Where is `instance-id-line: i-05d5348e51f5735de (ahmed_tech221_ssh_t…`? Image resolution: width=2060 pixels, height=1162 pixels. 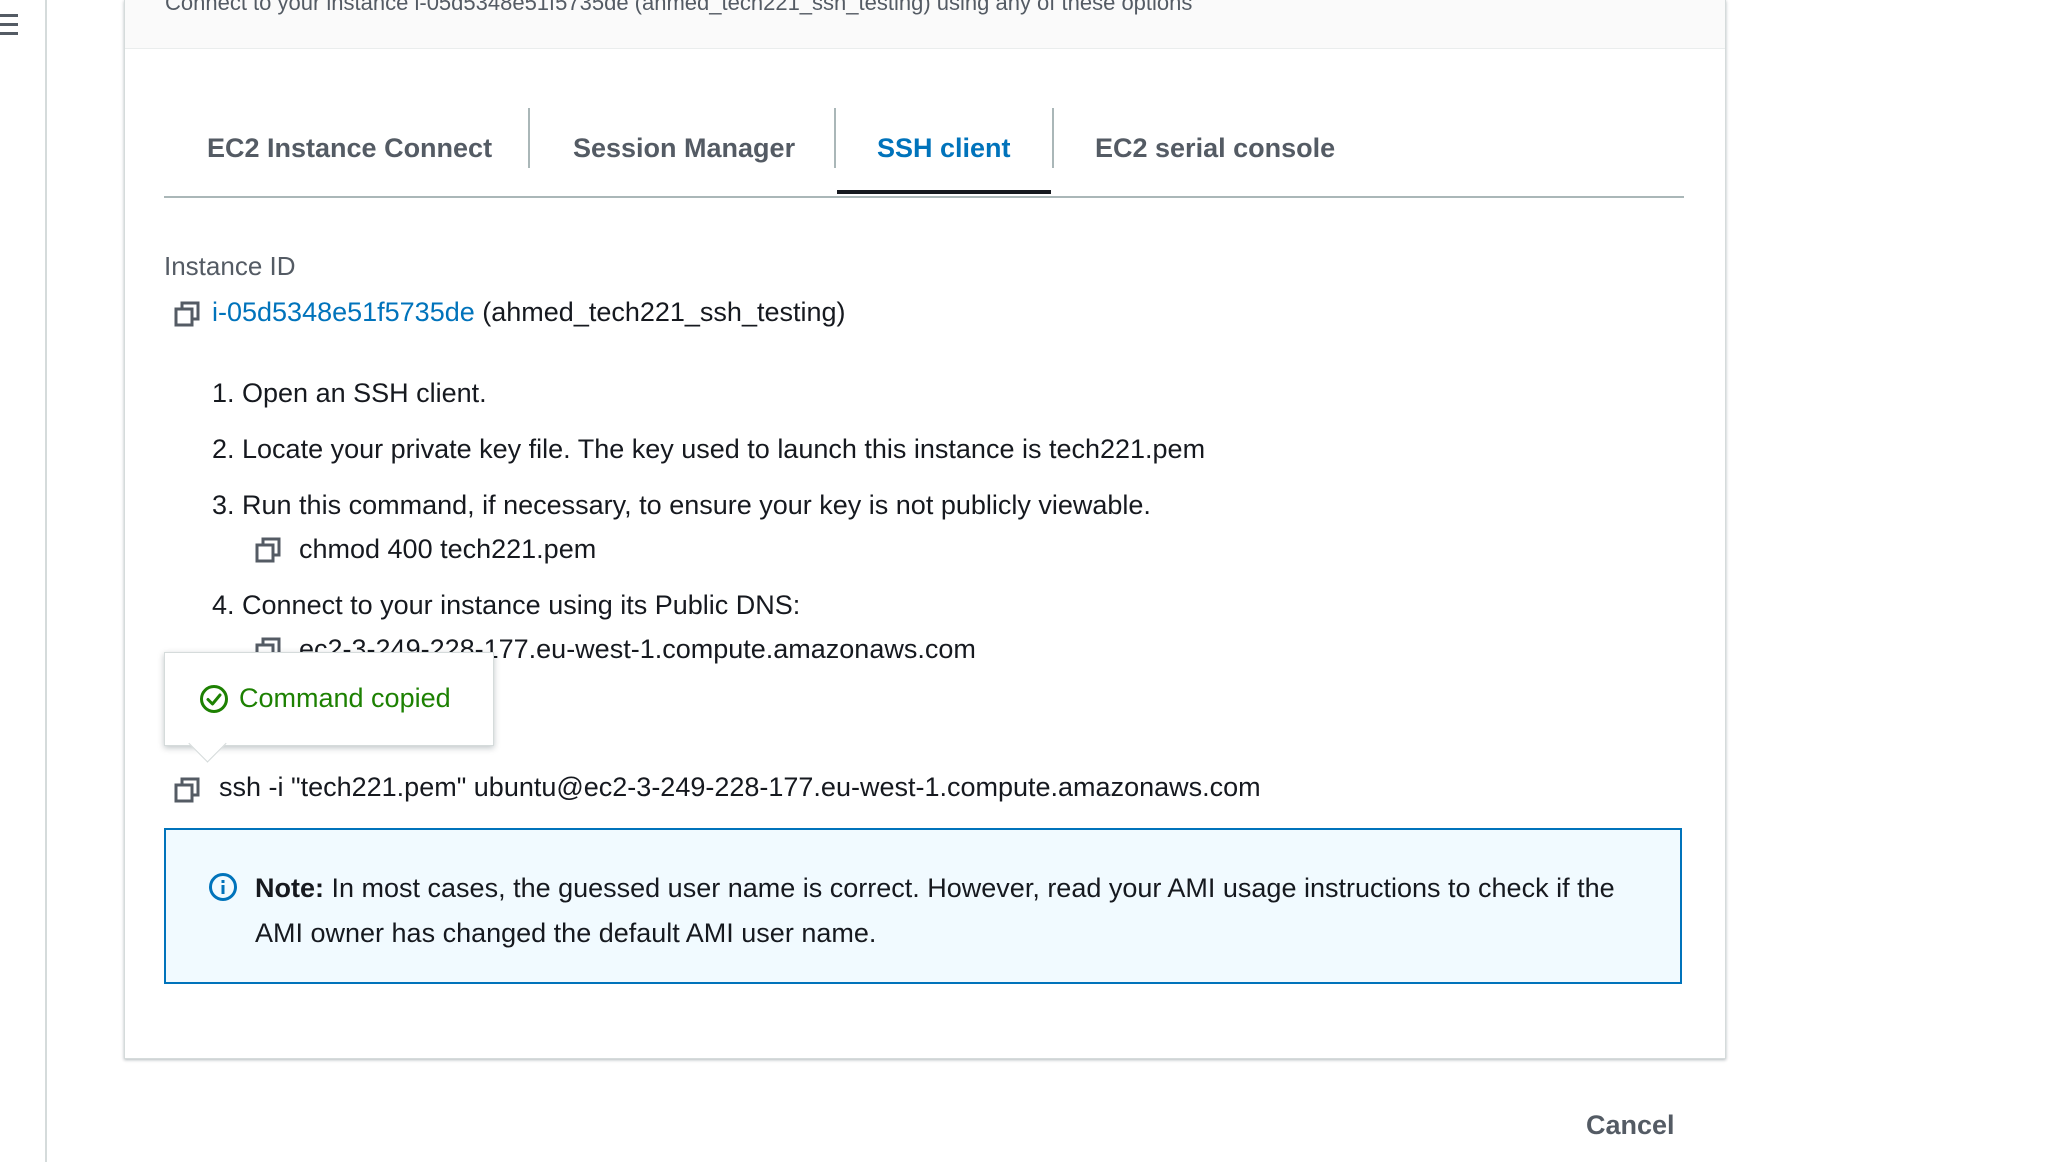 instance-id-line: i-05d5348e51f5735de (ahmed_tech221_ssh_t… is located at coordinates (529, 312).